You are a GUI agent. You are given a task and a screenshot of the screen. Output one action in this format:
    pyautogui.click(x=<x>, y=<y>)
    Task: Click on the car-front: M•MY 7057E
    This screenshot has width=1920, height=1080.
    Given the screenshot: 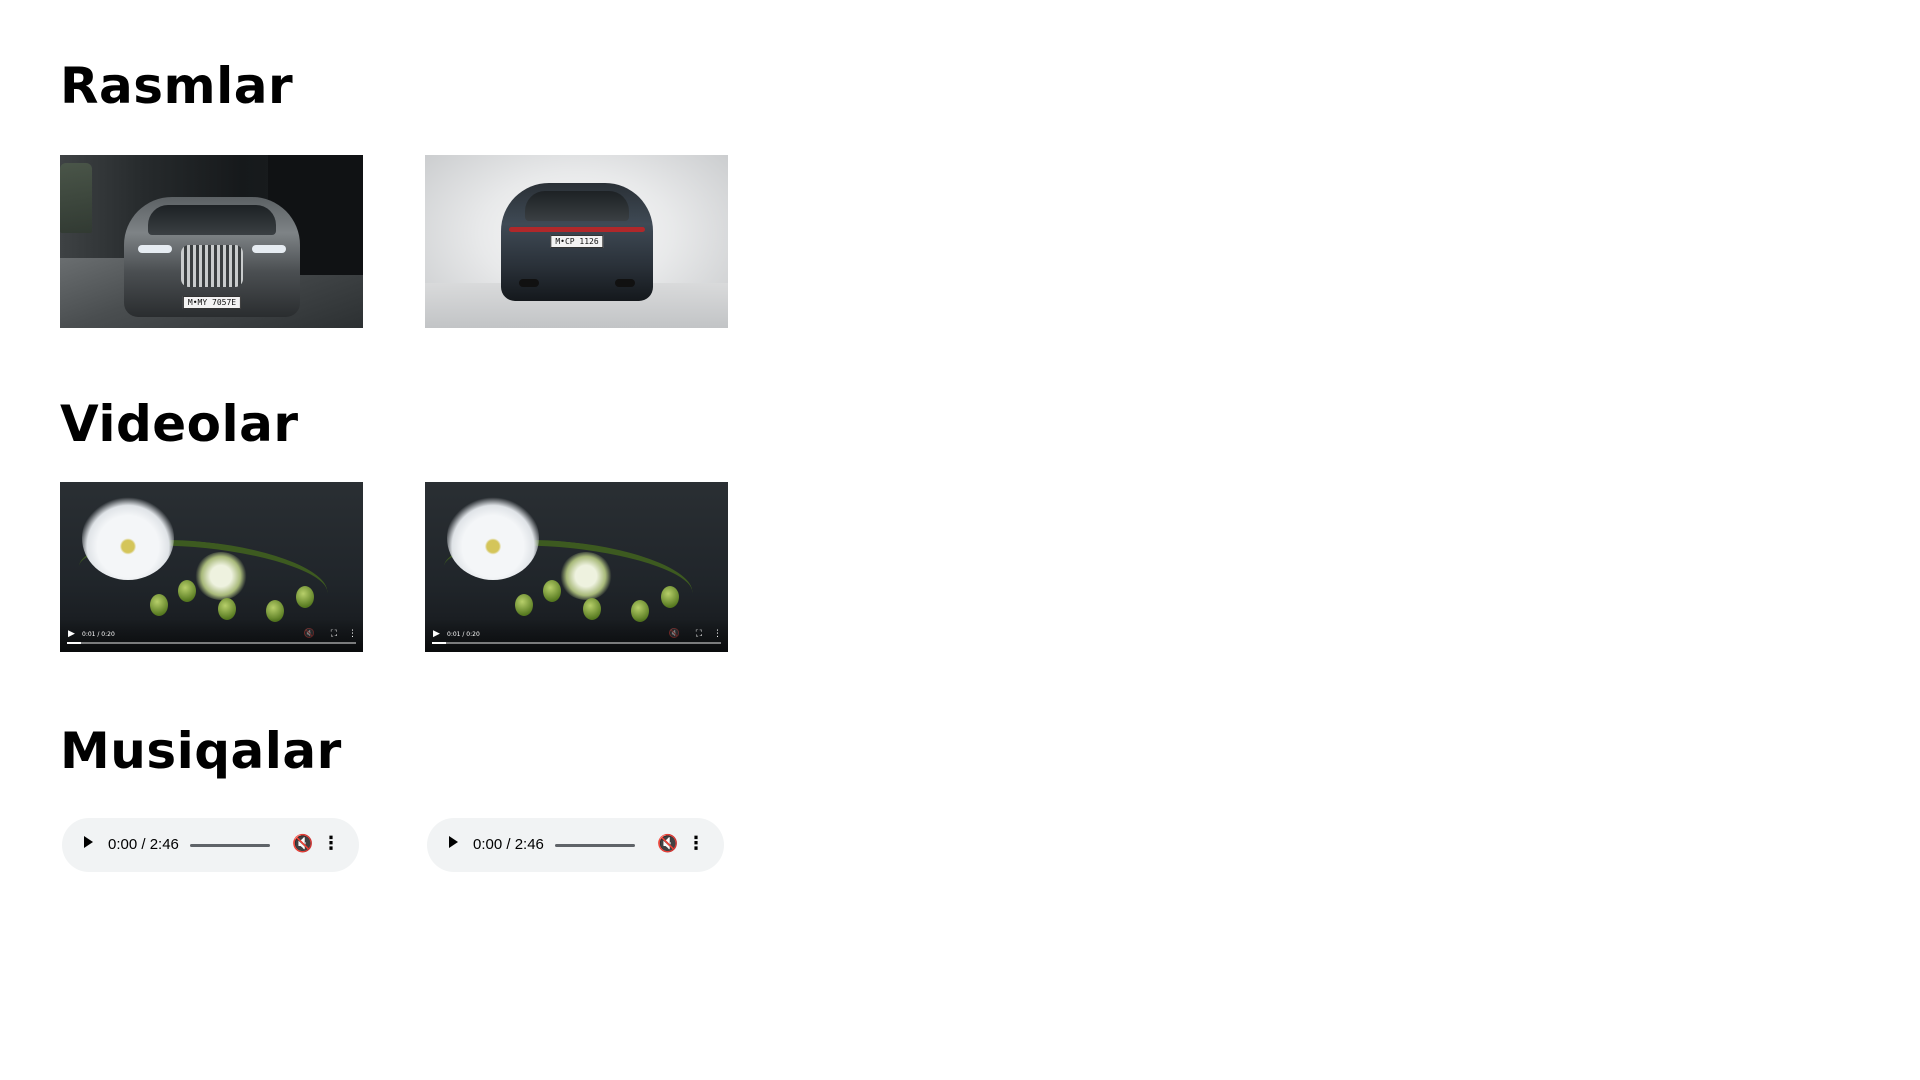 What is the action you would take?
    pyautogui.click(x=212, y=257)
    